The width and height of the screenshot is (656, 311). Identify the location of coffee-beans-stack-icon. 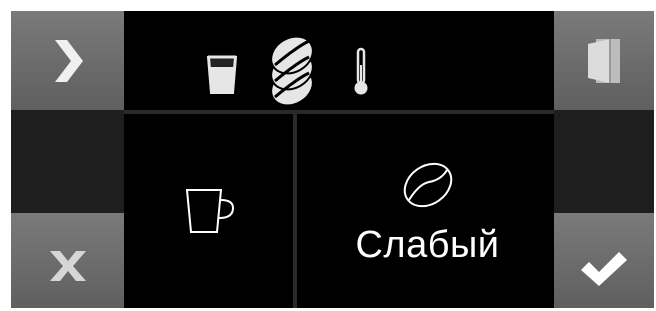
(292, 71).